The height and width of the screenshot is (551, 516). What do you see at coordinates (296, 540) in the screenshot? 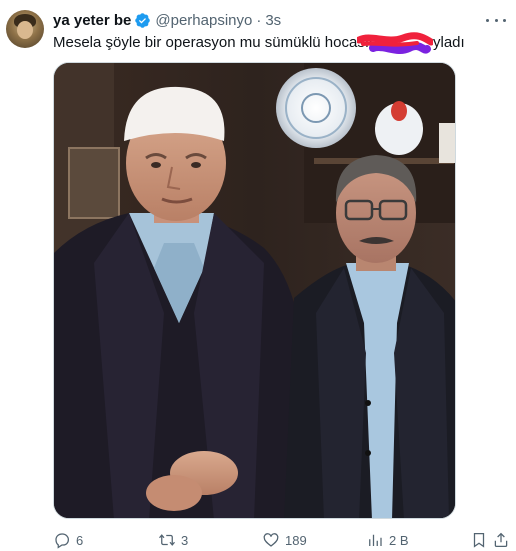
I see `like-count: 189` at bounding box center [296, 540].